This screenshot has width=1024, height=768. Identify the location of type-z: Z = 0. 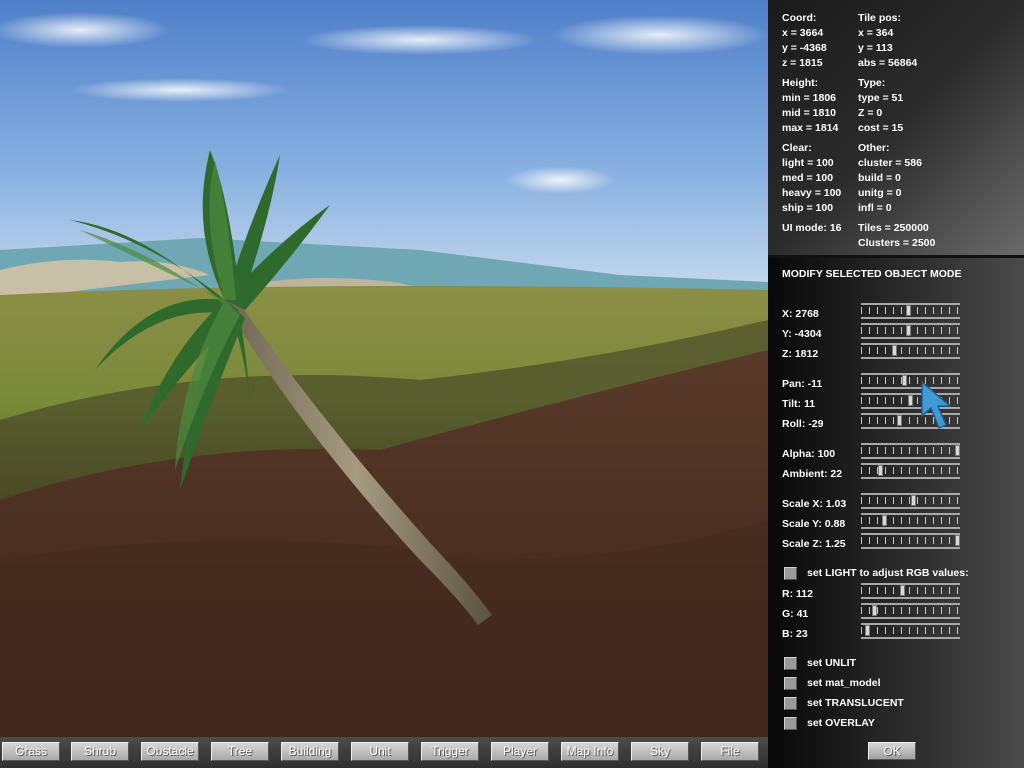
(870, 113).